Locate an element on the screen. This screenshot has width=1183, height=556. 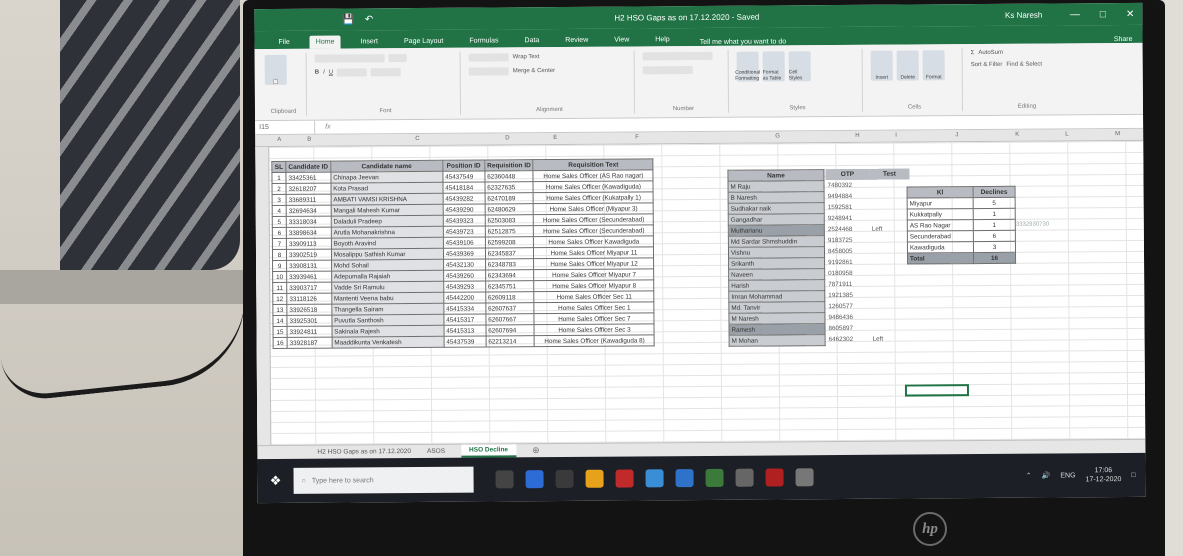
tab-insert: Insert is located at coordinates (369, 41).